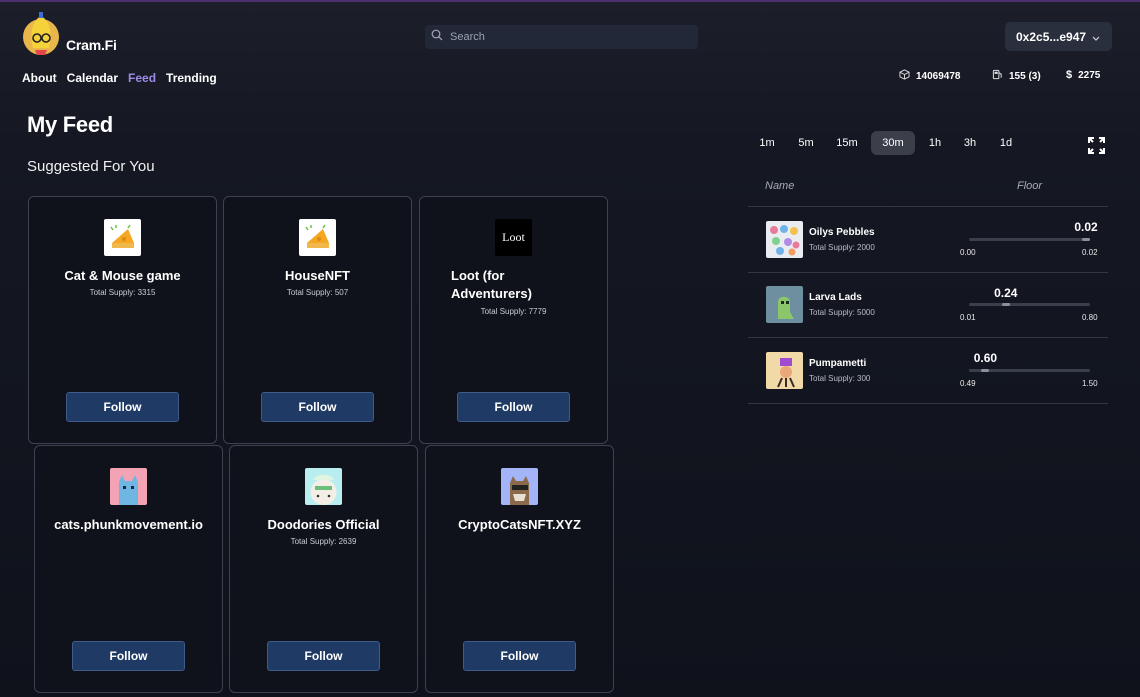  What do you see at coordinates (784, 239) in the screenshot?
I see `pebbles-thumbnail` at bounding box center [784, 239].